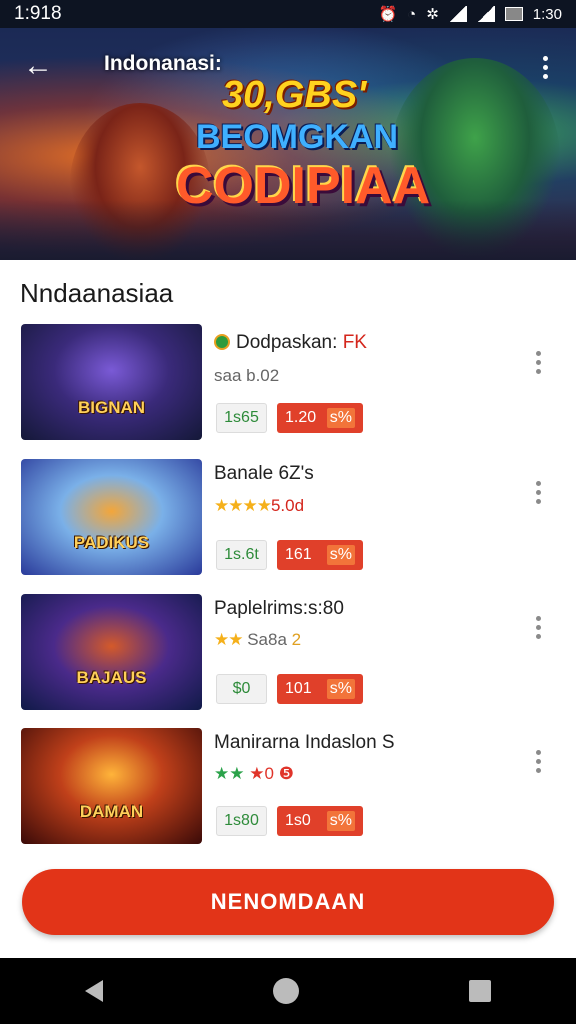 The height and width of the screenshot is (1024, 576). Describe the element at coordinates (241, 418) in the screenshot. I see `price-tag: 1s65` at that location.